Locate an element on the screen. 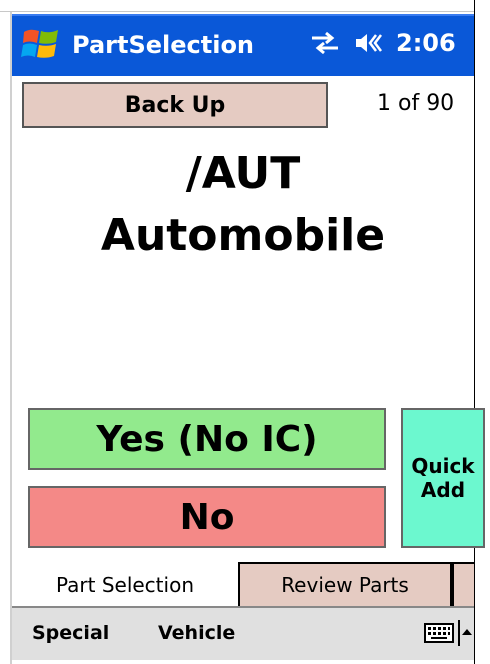  yes-no-ic-button: Yes (No IC) is located at coordinates (207, 439).